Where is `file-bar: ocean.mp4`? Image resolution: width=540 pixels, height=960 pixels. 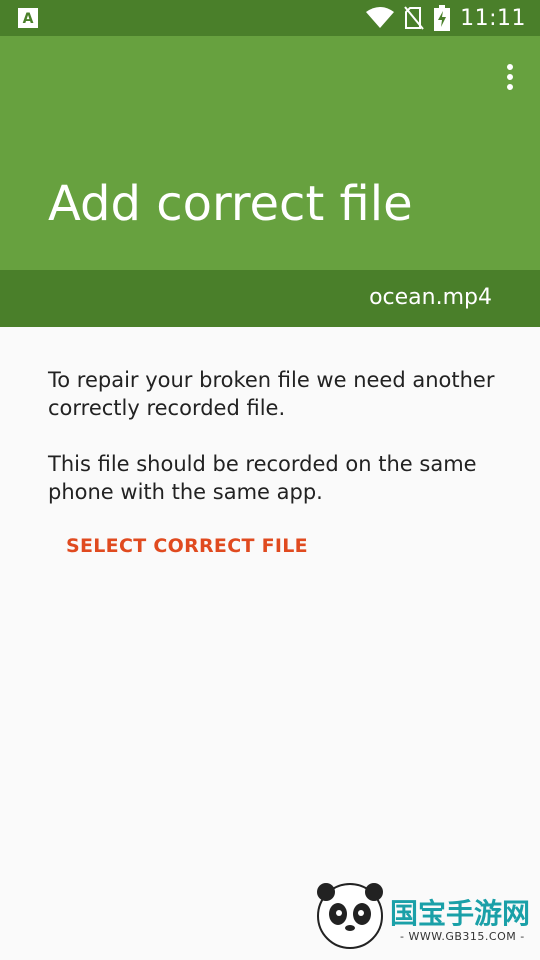
file-bar: ocean.mp4 is located at coordinates (270, 298).